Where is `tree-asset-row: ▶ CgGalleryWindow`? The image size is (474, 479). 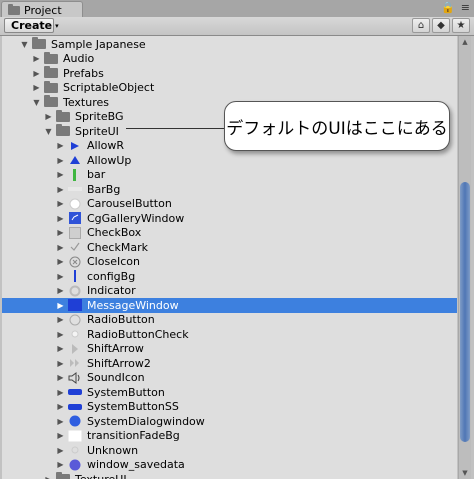 tree-asset-row: ▶ CgGalleryWindow is located at coordinates (229, 218).